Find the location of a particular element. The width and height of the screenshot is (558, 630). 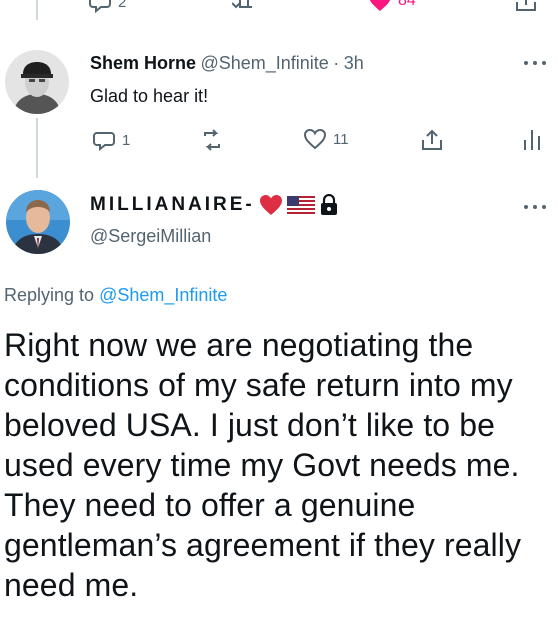

reply-count: 1 is located at coordinates (126, 140).